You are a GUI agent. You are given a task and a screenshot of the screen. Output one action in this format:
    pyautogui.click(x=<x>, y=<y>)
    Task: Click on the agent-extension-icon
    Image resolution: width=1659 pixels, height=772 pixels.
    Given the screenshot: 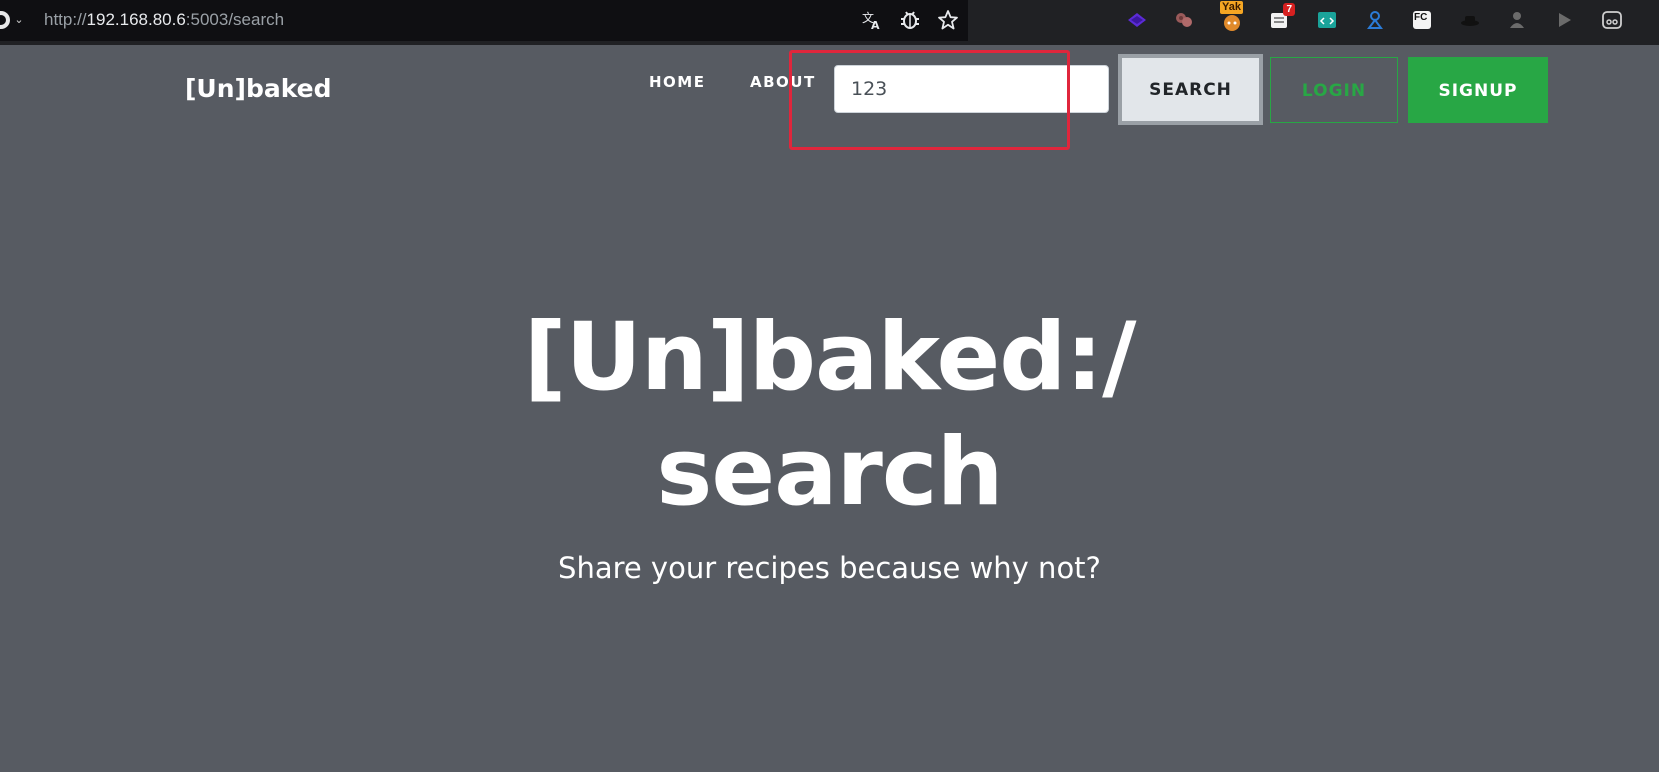 What is the action you would take?
    pyautogui.click(x=1375, y=20)
    